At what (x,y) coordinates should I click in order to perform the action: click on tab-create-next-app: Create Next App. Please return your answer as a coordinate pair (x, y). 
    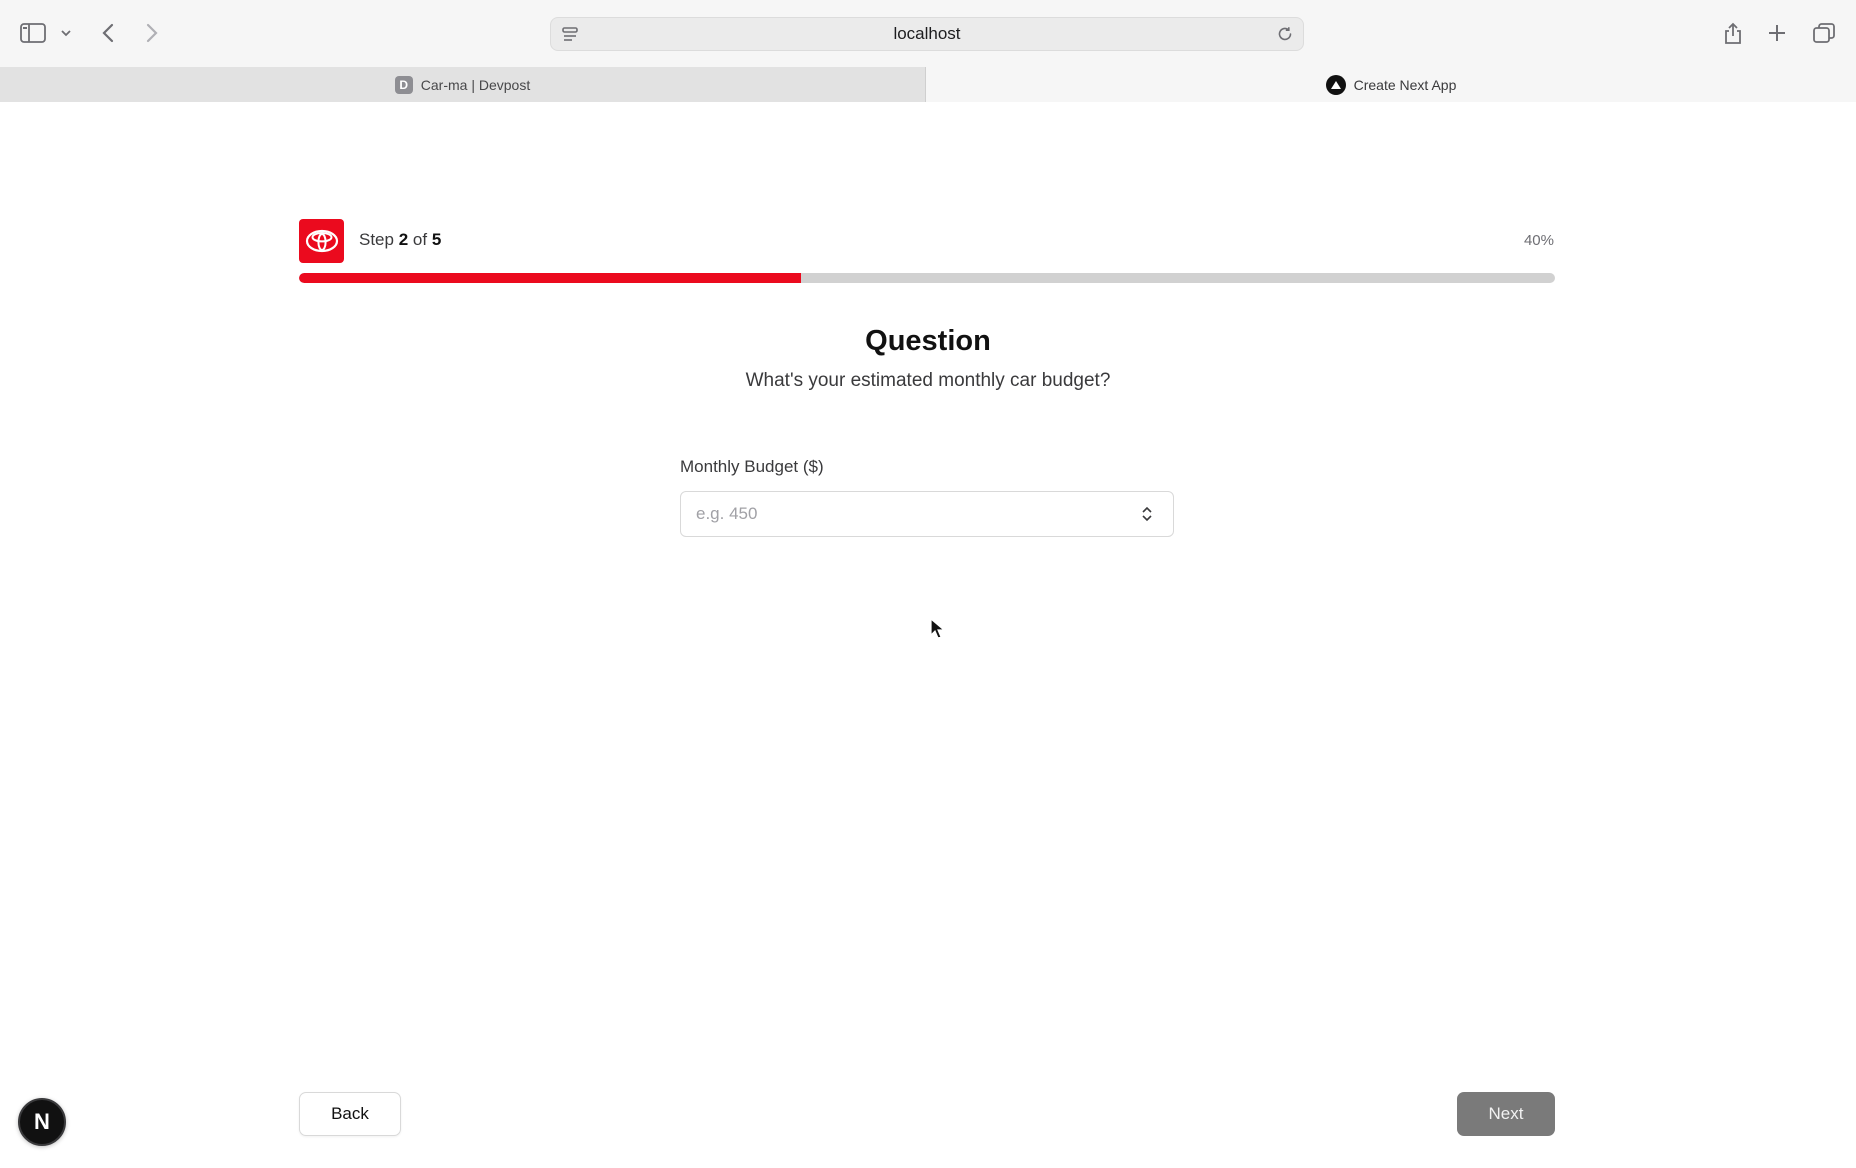
    Looking at the image, I should click on (1391, 84).